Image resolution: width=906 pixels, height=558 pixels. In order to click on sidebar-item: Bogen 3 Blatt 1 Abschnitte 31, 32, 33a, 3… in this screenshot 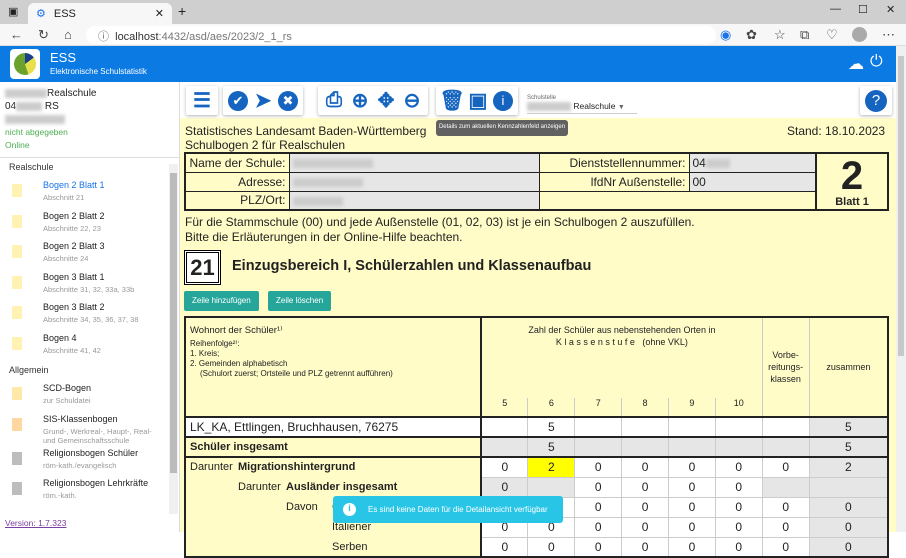, I will do `click(87, 287)`.